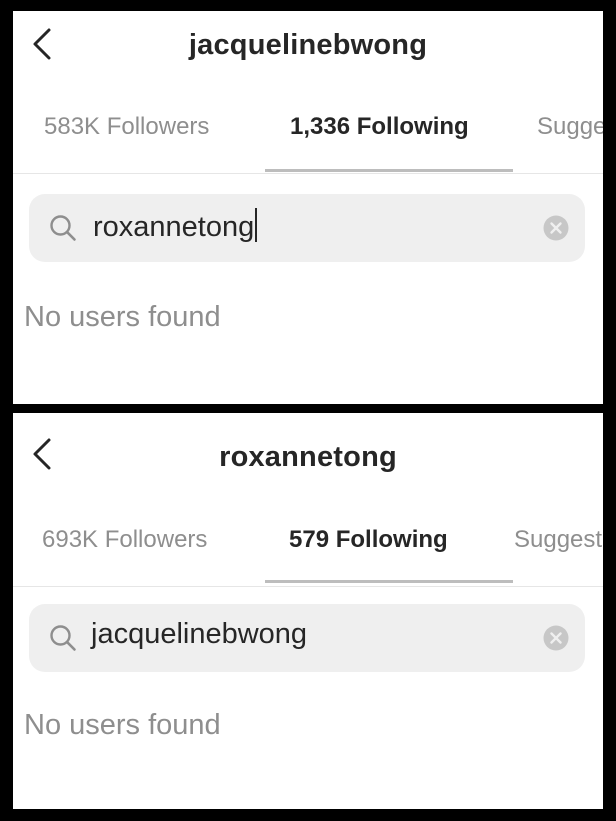 The image size is (616, 821). What do you see at coordinates (256, 225) in the screenshot?
I see `text-cursor` at bounding box center [256, 225].